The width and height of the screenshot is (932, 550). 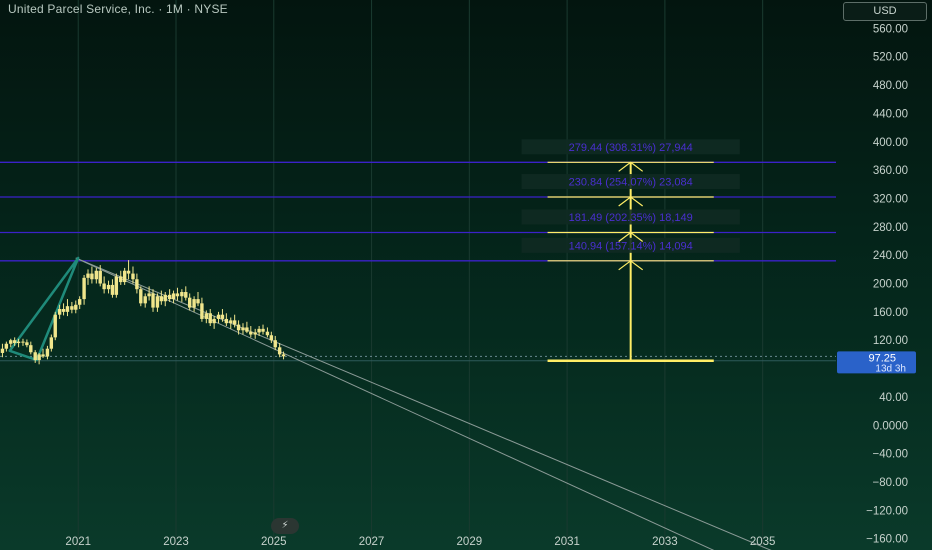 I want to click on x-tick-label: 2027, so click(x=372, y=542).